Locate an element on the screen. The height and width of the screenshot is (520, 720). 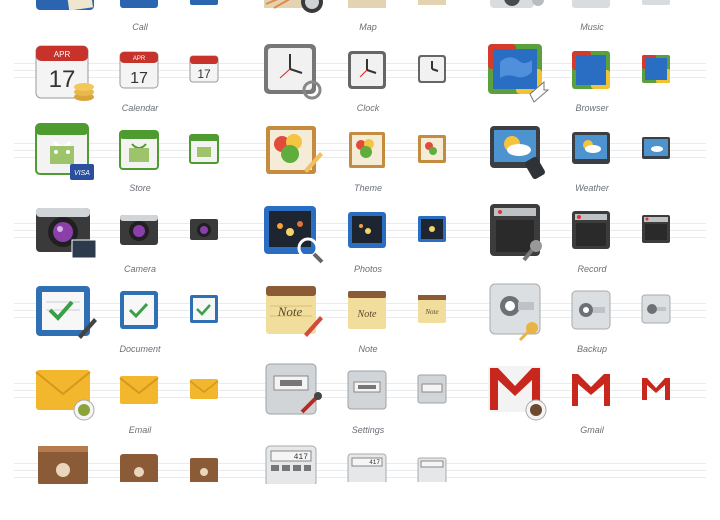
music-icon-large is located at coordinates (518, 8).